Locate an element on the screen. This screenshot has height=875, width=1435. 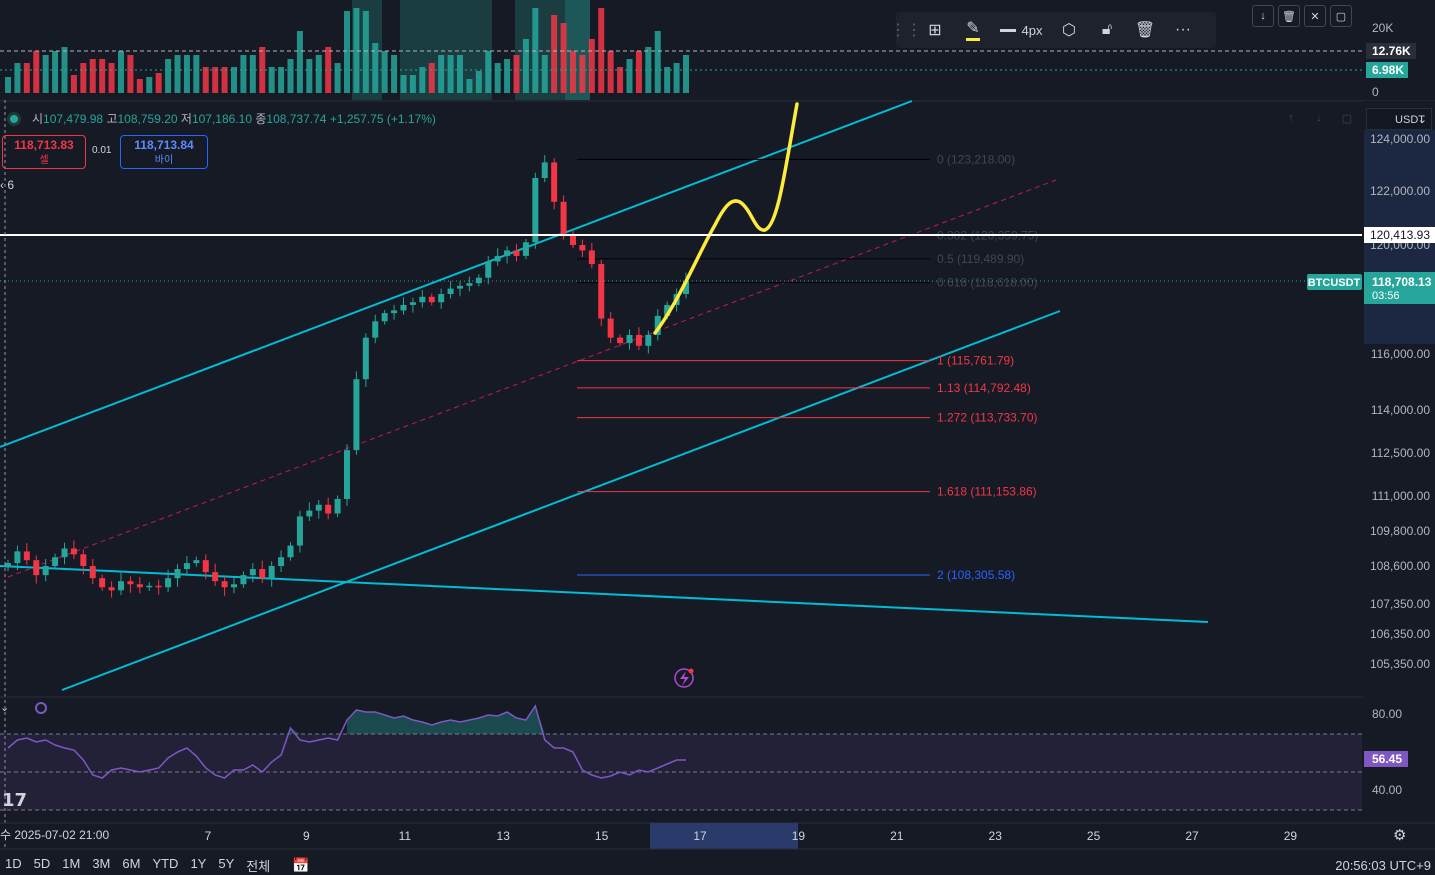
move-down-icon: ↓ is located at coordinates (1319, 118).